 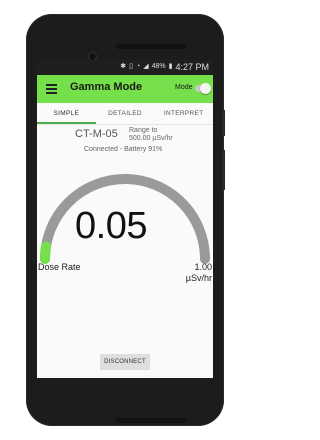 I want to click on status-time: 4:27 PM, so click(x=192, y=67).